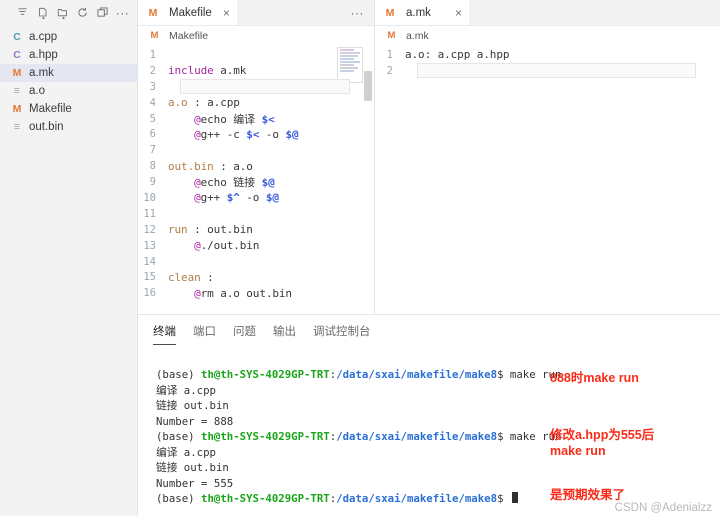 The image size is (720, 516). What do you see at coordinates (210, 166) in the screenshot?
I see `code-text: out.bin : a.o` at bounding box center [210, 166].